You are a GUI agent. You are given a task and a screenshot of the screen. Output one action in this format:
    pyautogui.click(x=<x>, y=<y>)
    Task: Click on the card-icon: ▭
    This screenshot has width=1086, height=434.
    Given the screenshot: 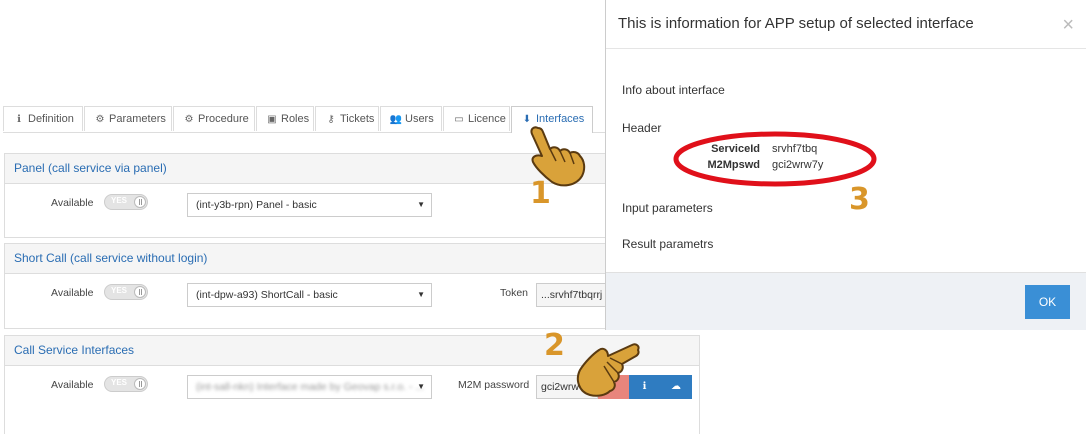 What is the action you would take?
    pyautogui.click(x=459, y=119)
    